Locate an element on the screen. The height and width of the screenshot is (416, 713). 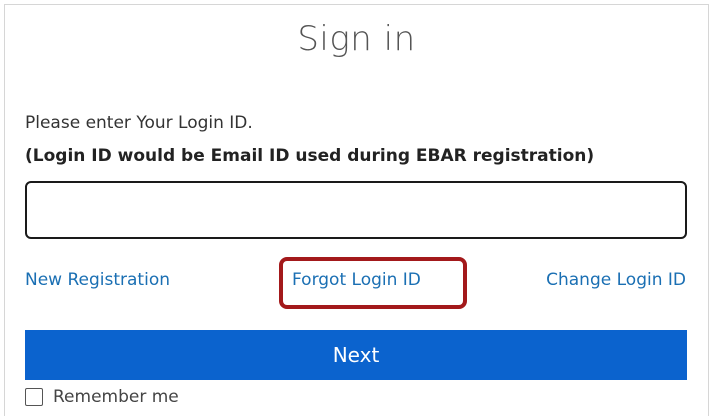
forgot-login-id-highlight is located at coordinates (373, 283).